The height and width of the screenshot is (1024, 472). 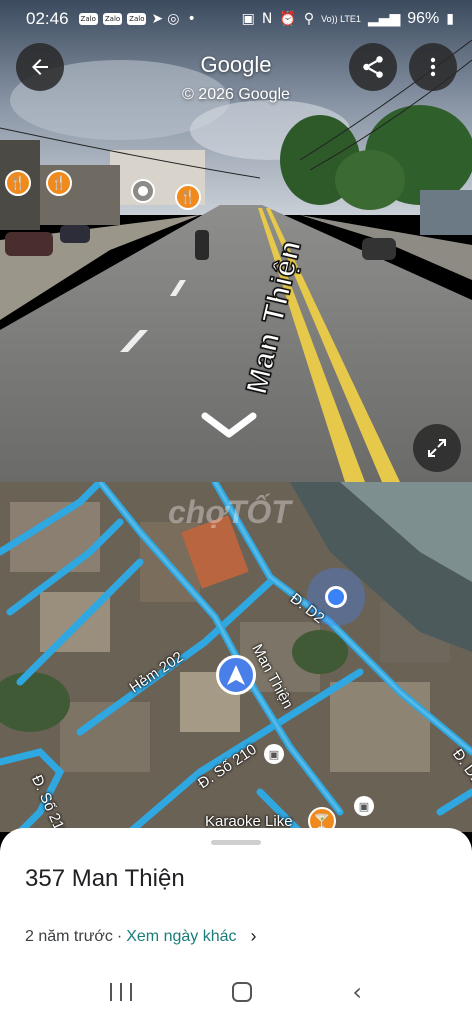 I want to click on chevron-down-icon, so click(x=229, y=426).